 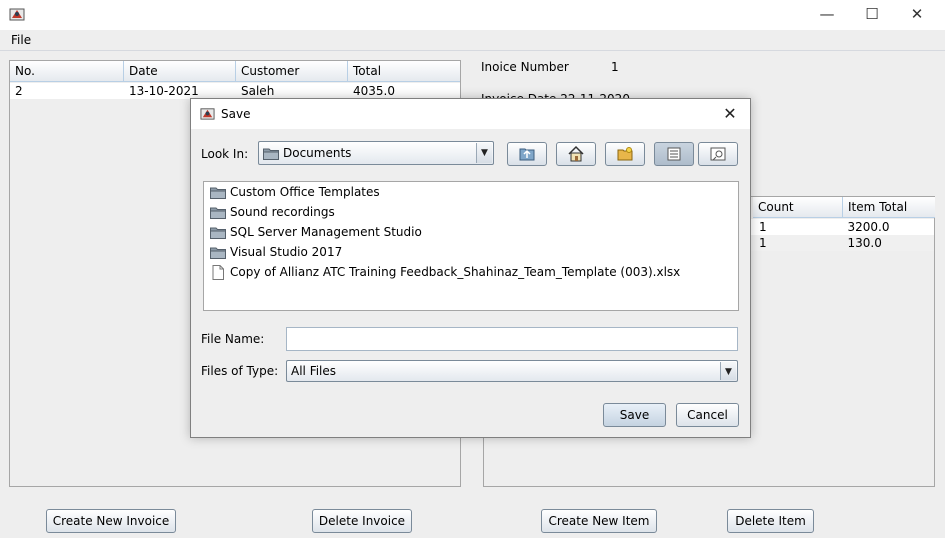 I want to click on menu-bar: File, so click(x=472, y=40).